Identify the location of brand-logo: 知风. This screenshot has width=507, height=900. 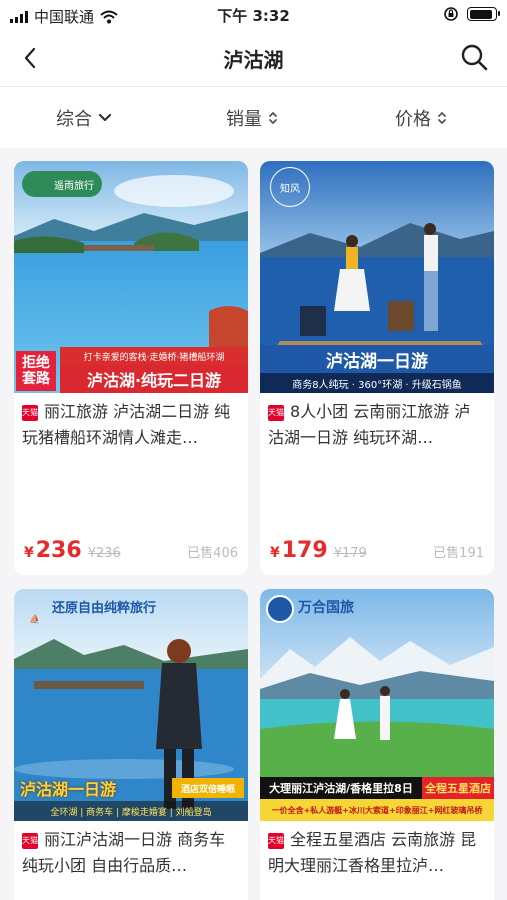
(290, 187).